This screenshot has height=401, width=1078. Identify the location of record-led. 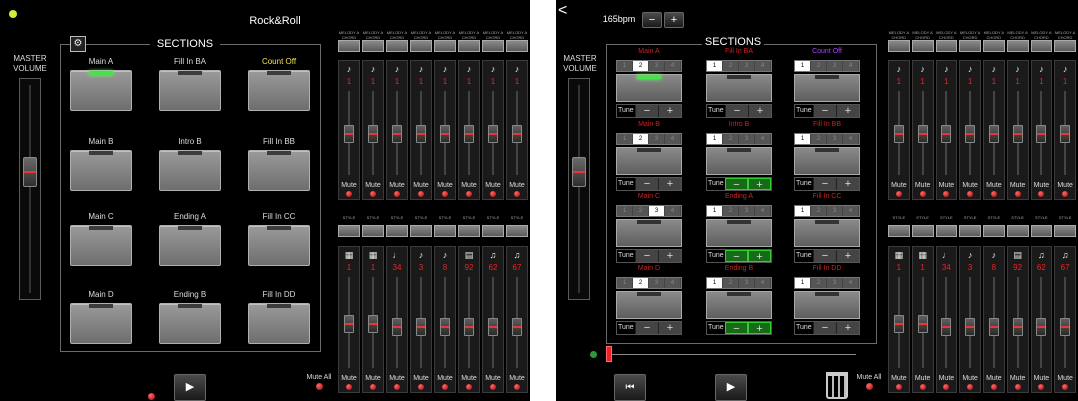
(151, 396).